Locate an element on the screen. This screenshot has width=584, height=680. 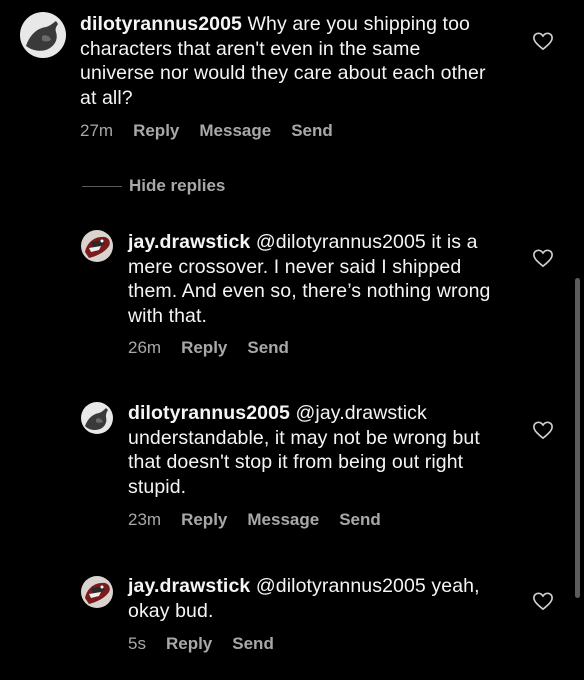
scrollbar is located at coordinates (577, 438).